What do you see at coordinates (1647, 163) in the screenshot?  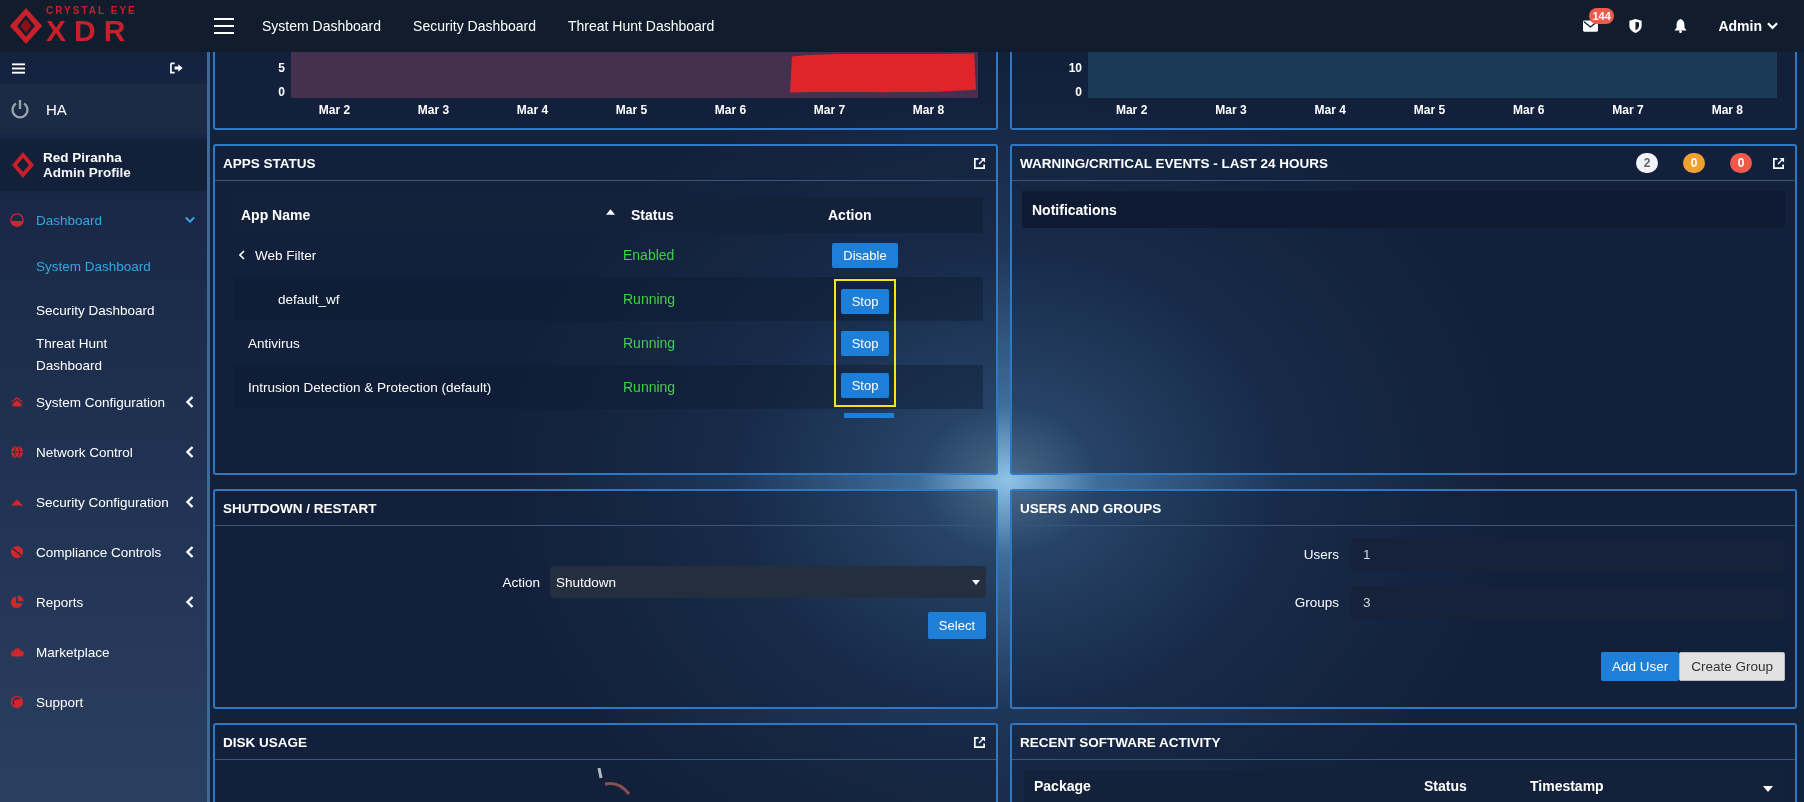 I see `count-badge: 2` at bounding box center [1647, 163].